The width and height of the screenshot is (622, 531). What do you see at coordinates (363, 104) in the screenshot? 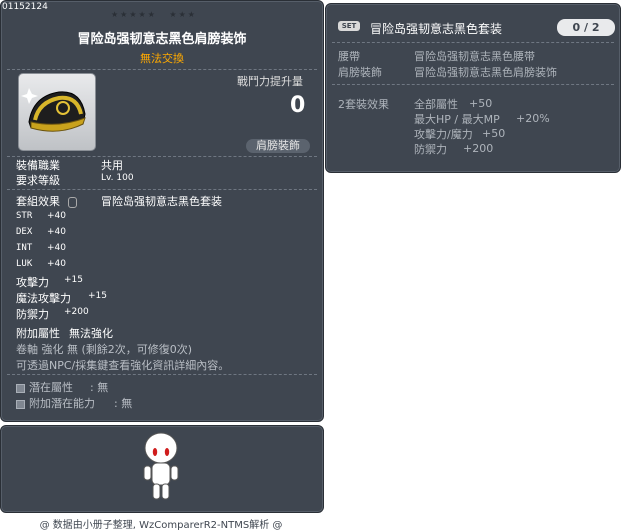
I see `set-effect-tier-label: 2套裝效果` at bounding box center [363, 104].